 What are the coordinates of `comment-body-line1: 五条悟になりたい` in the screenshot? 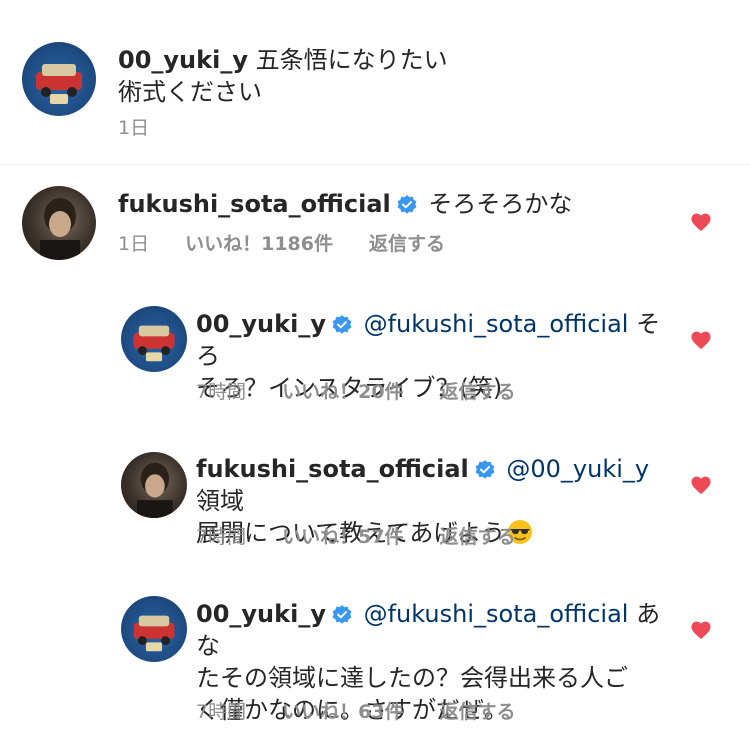 It's located at (351, 60).